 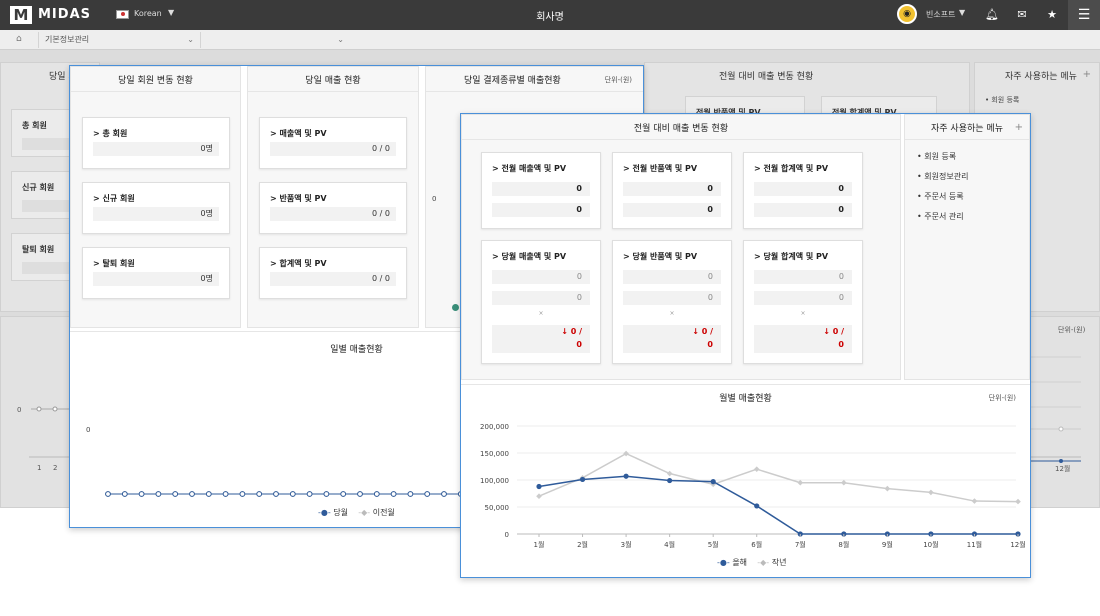 I want to click on bell-icon: 🔔︎, so click(x=992, y=14).